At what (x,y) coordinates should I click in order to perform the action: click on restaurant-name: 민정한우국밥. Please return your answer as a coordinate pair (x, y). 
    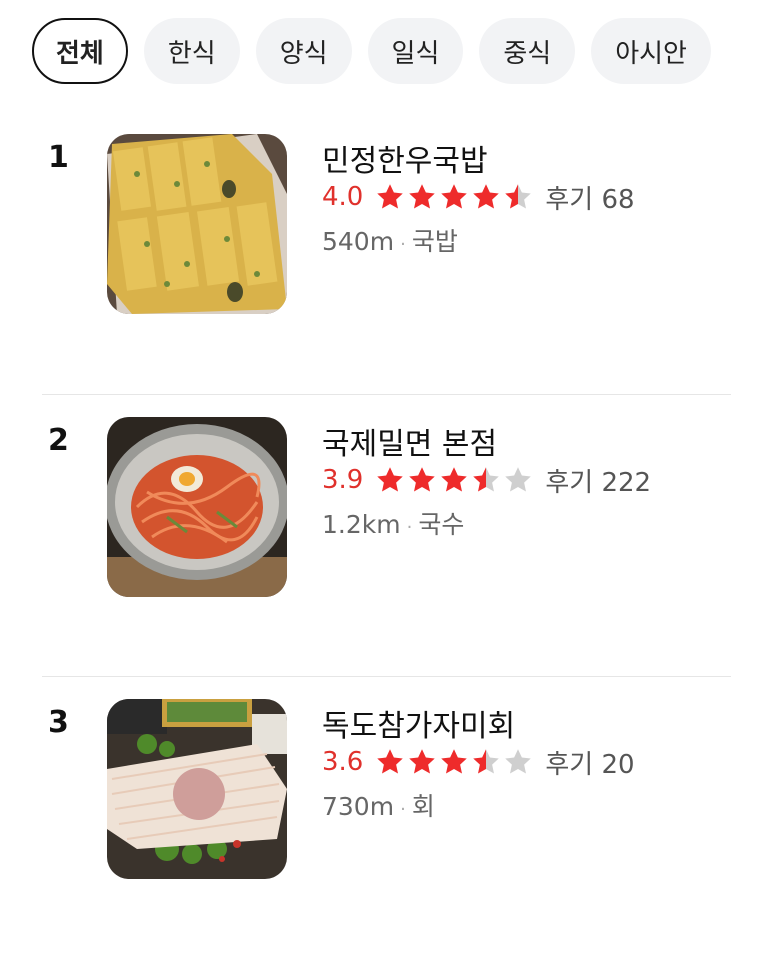
    Looking at the image, I should click on (405, 158).